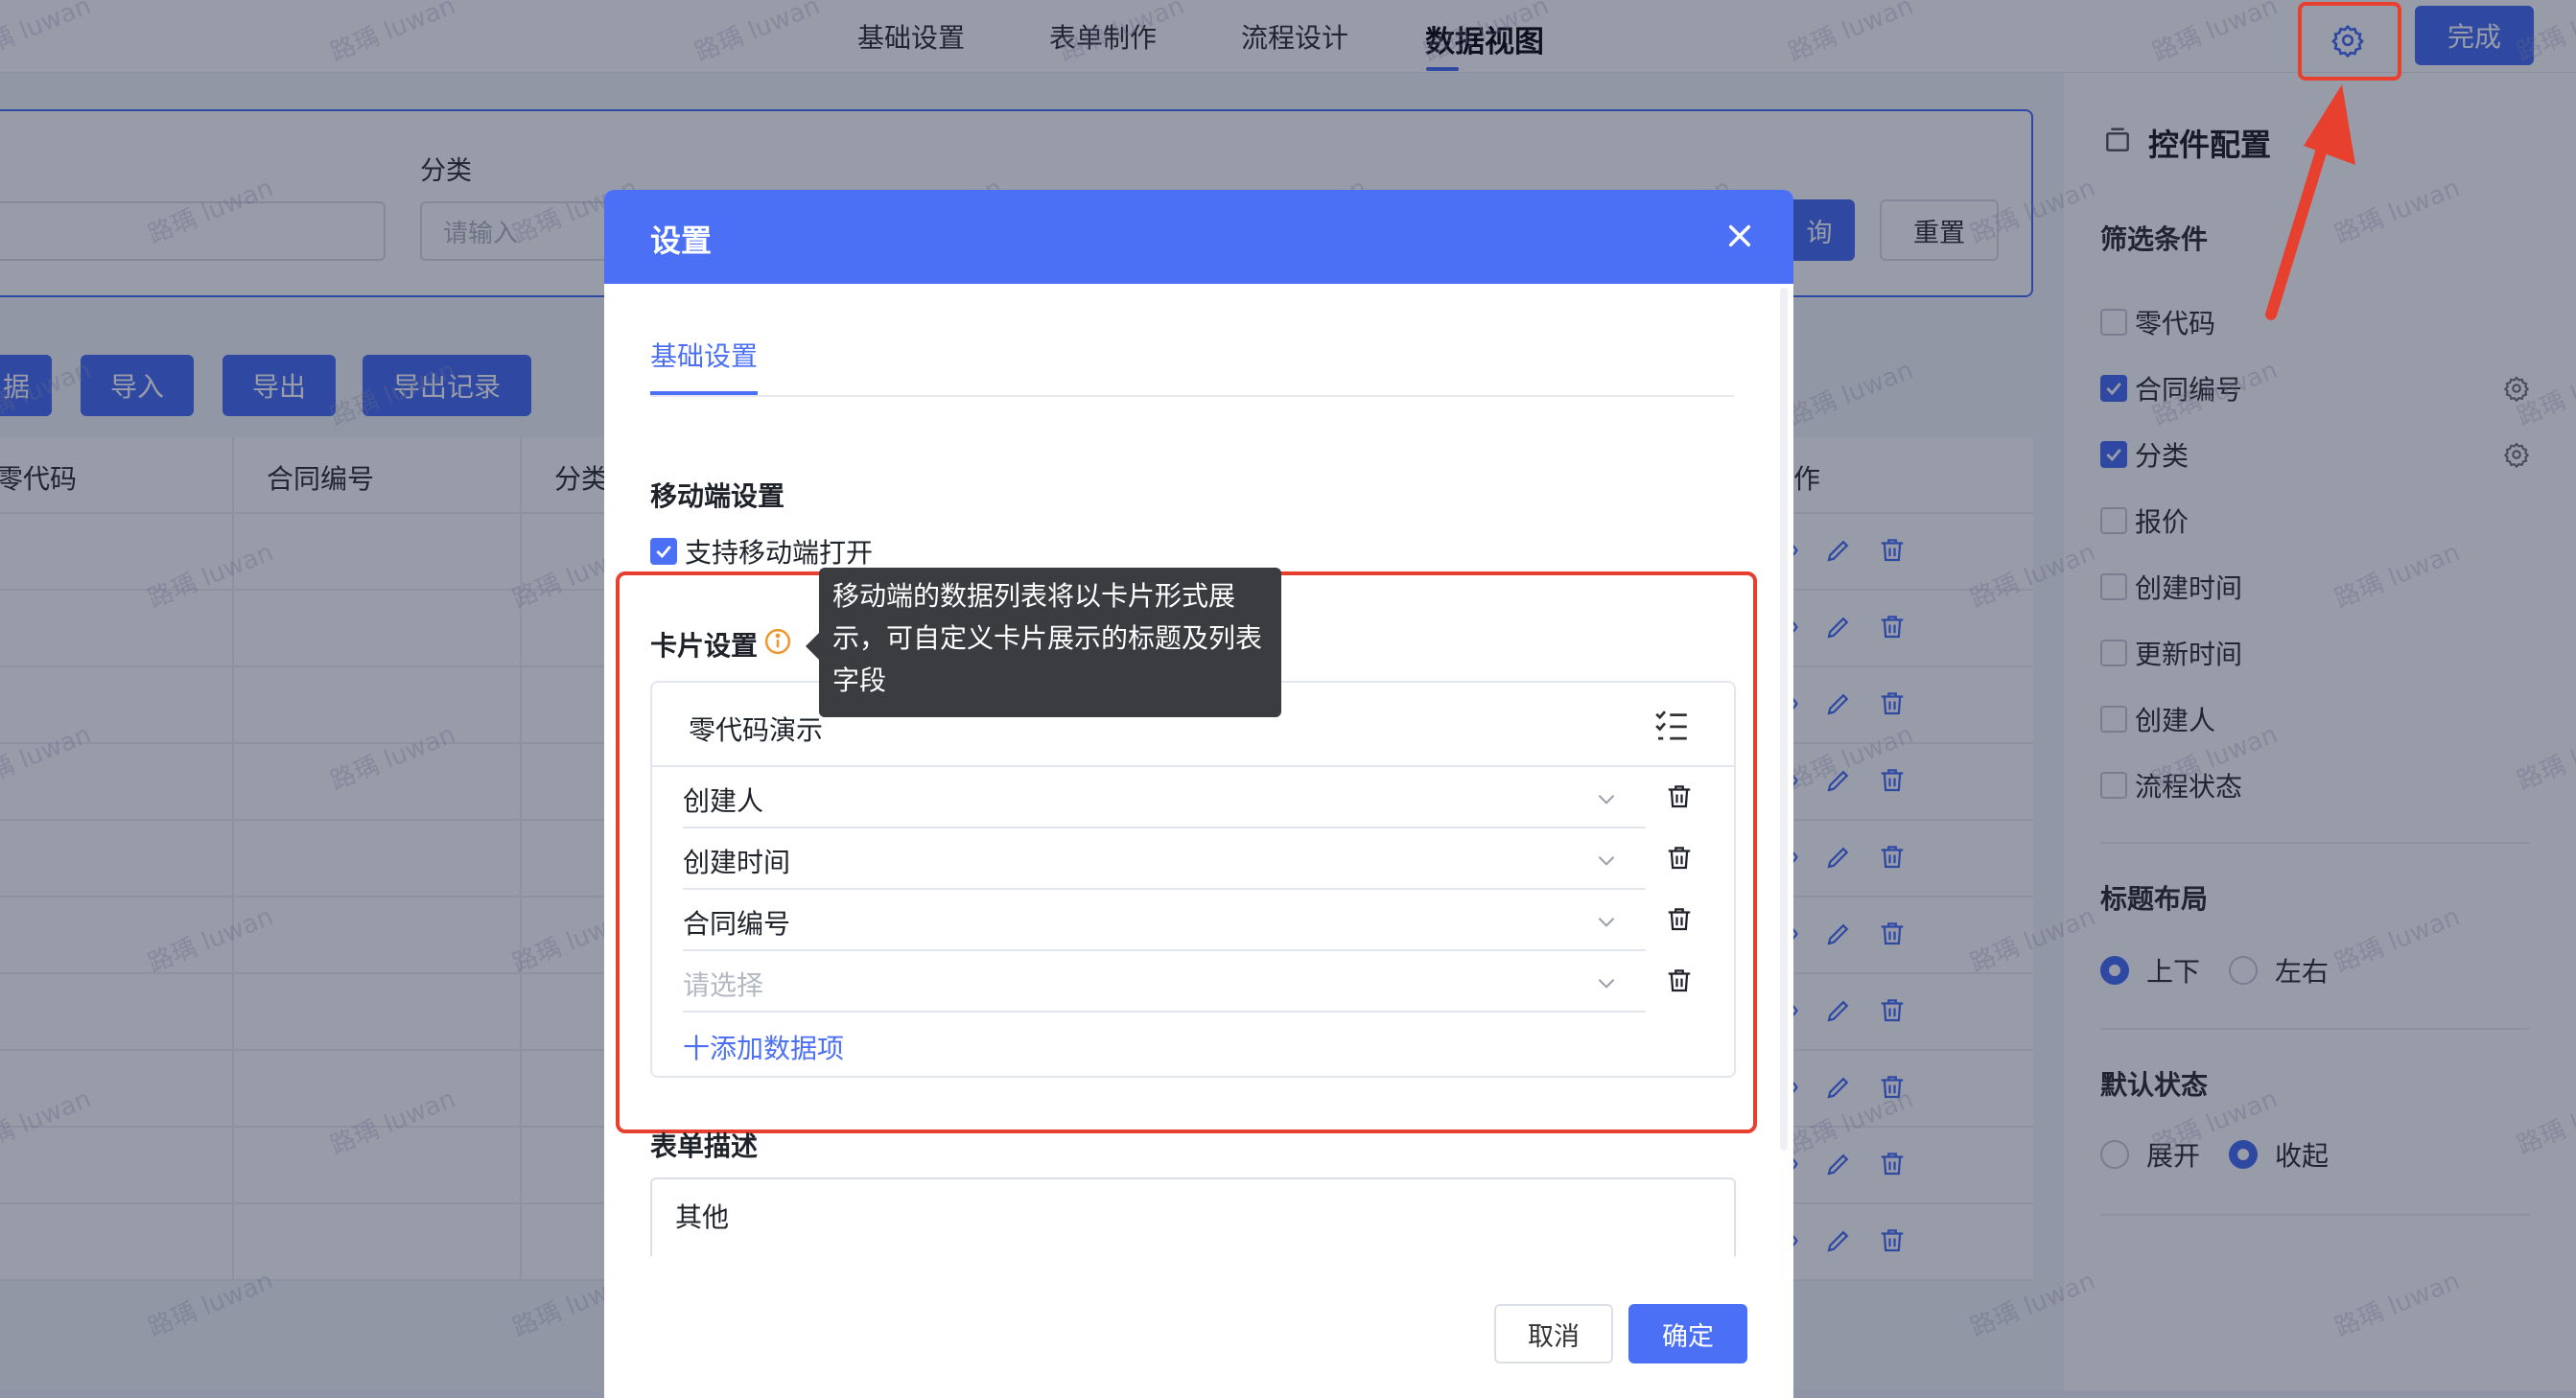 The height and width of the screenshot is (1398, 2576). Describe the element at coordinates (2310, 202) in the screenshot. I see `annotation-arrow-icon` at that location.